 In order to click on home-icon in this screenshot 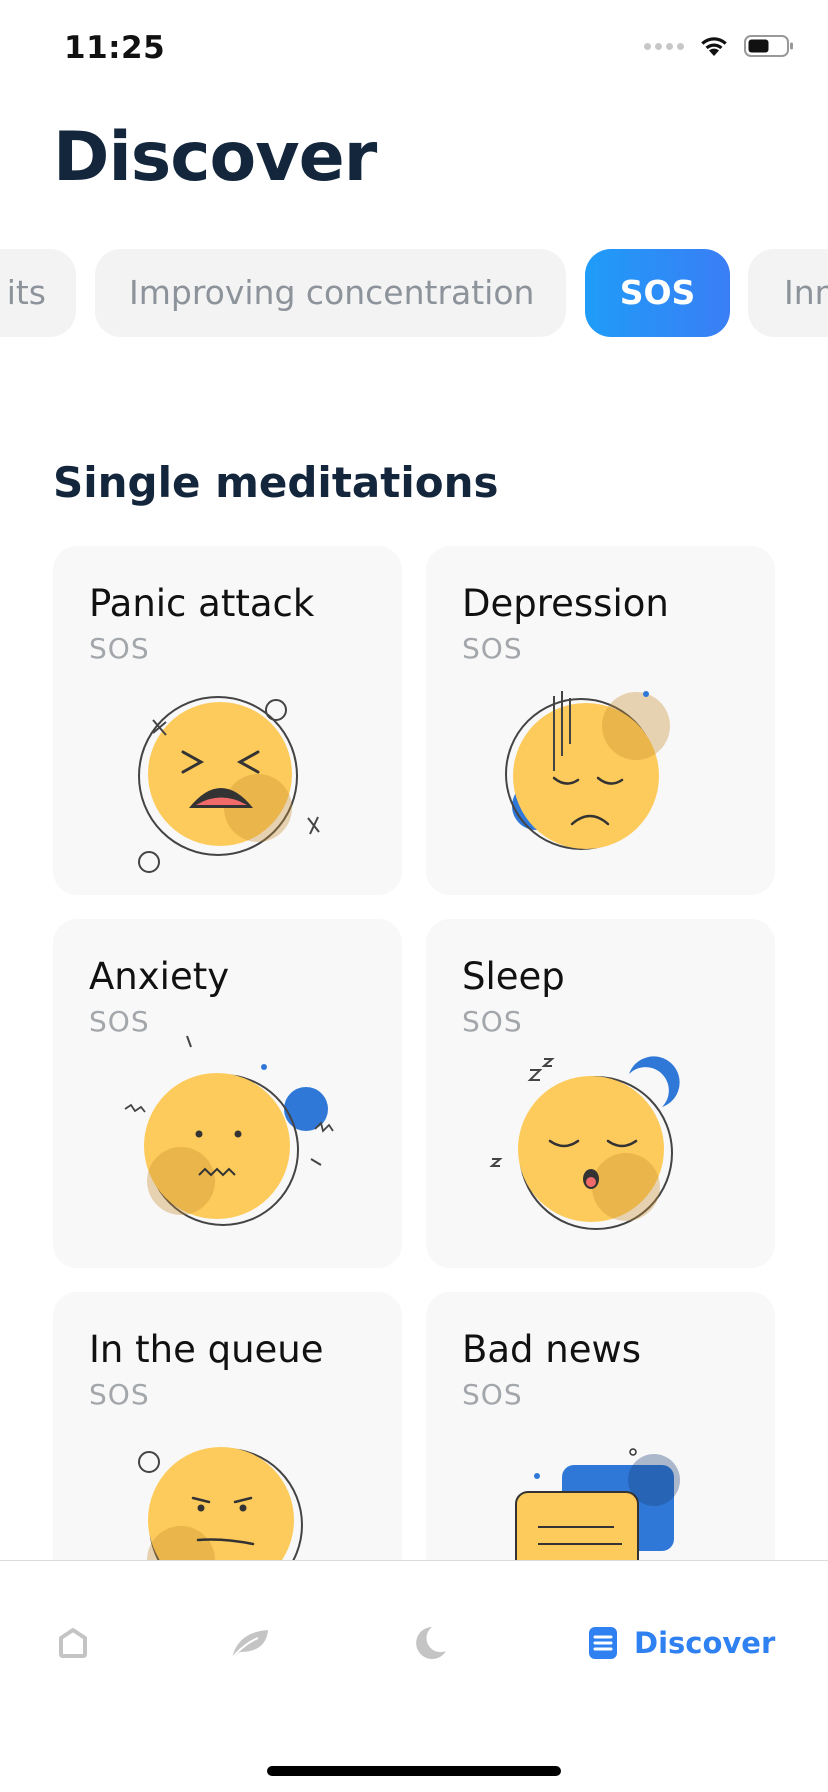, I will do `click(73, 1643)`.